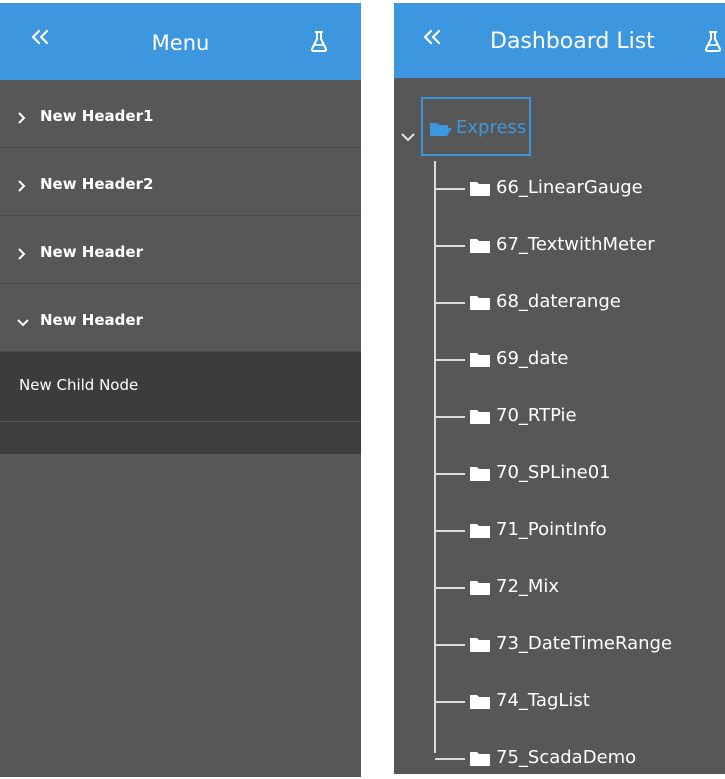 The height and width of the screenshot is (779, 725). Describe the element at coordinates (491, 127) in the screenshot. I see `tree-root-label: Express` at that location.